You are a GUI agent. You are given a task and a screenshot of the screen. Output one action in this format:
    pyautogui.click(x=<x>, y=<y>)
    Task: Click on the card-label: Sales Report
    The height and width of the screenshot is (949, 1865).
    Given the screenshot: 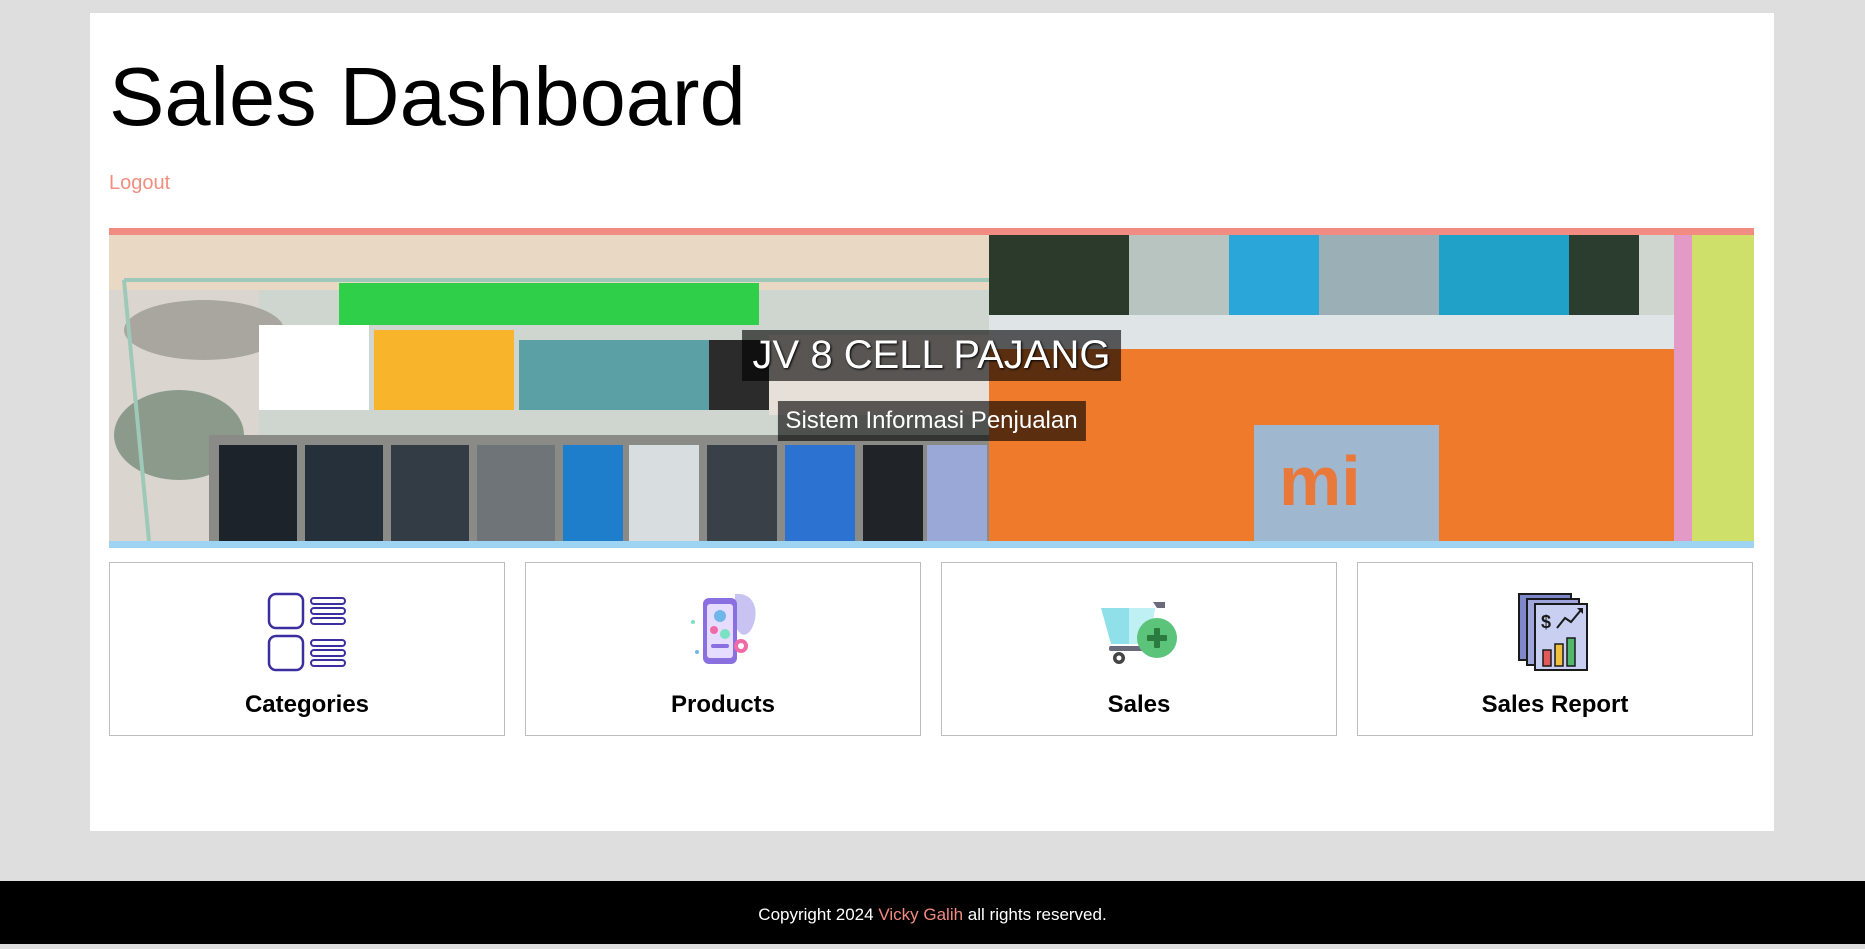 What is the action you would take?
    pyautogui.click(x=1555, y=704)
    